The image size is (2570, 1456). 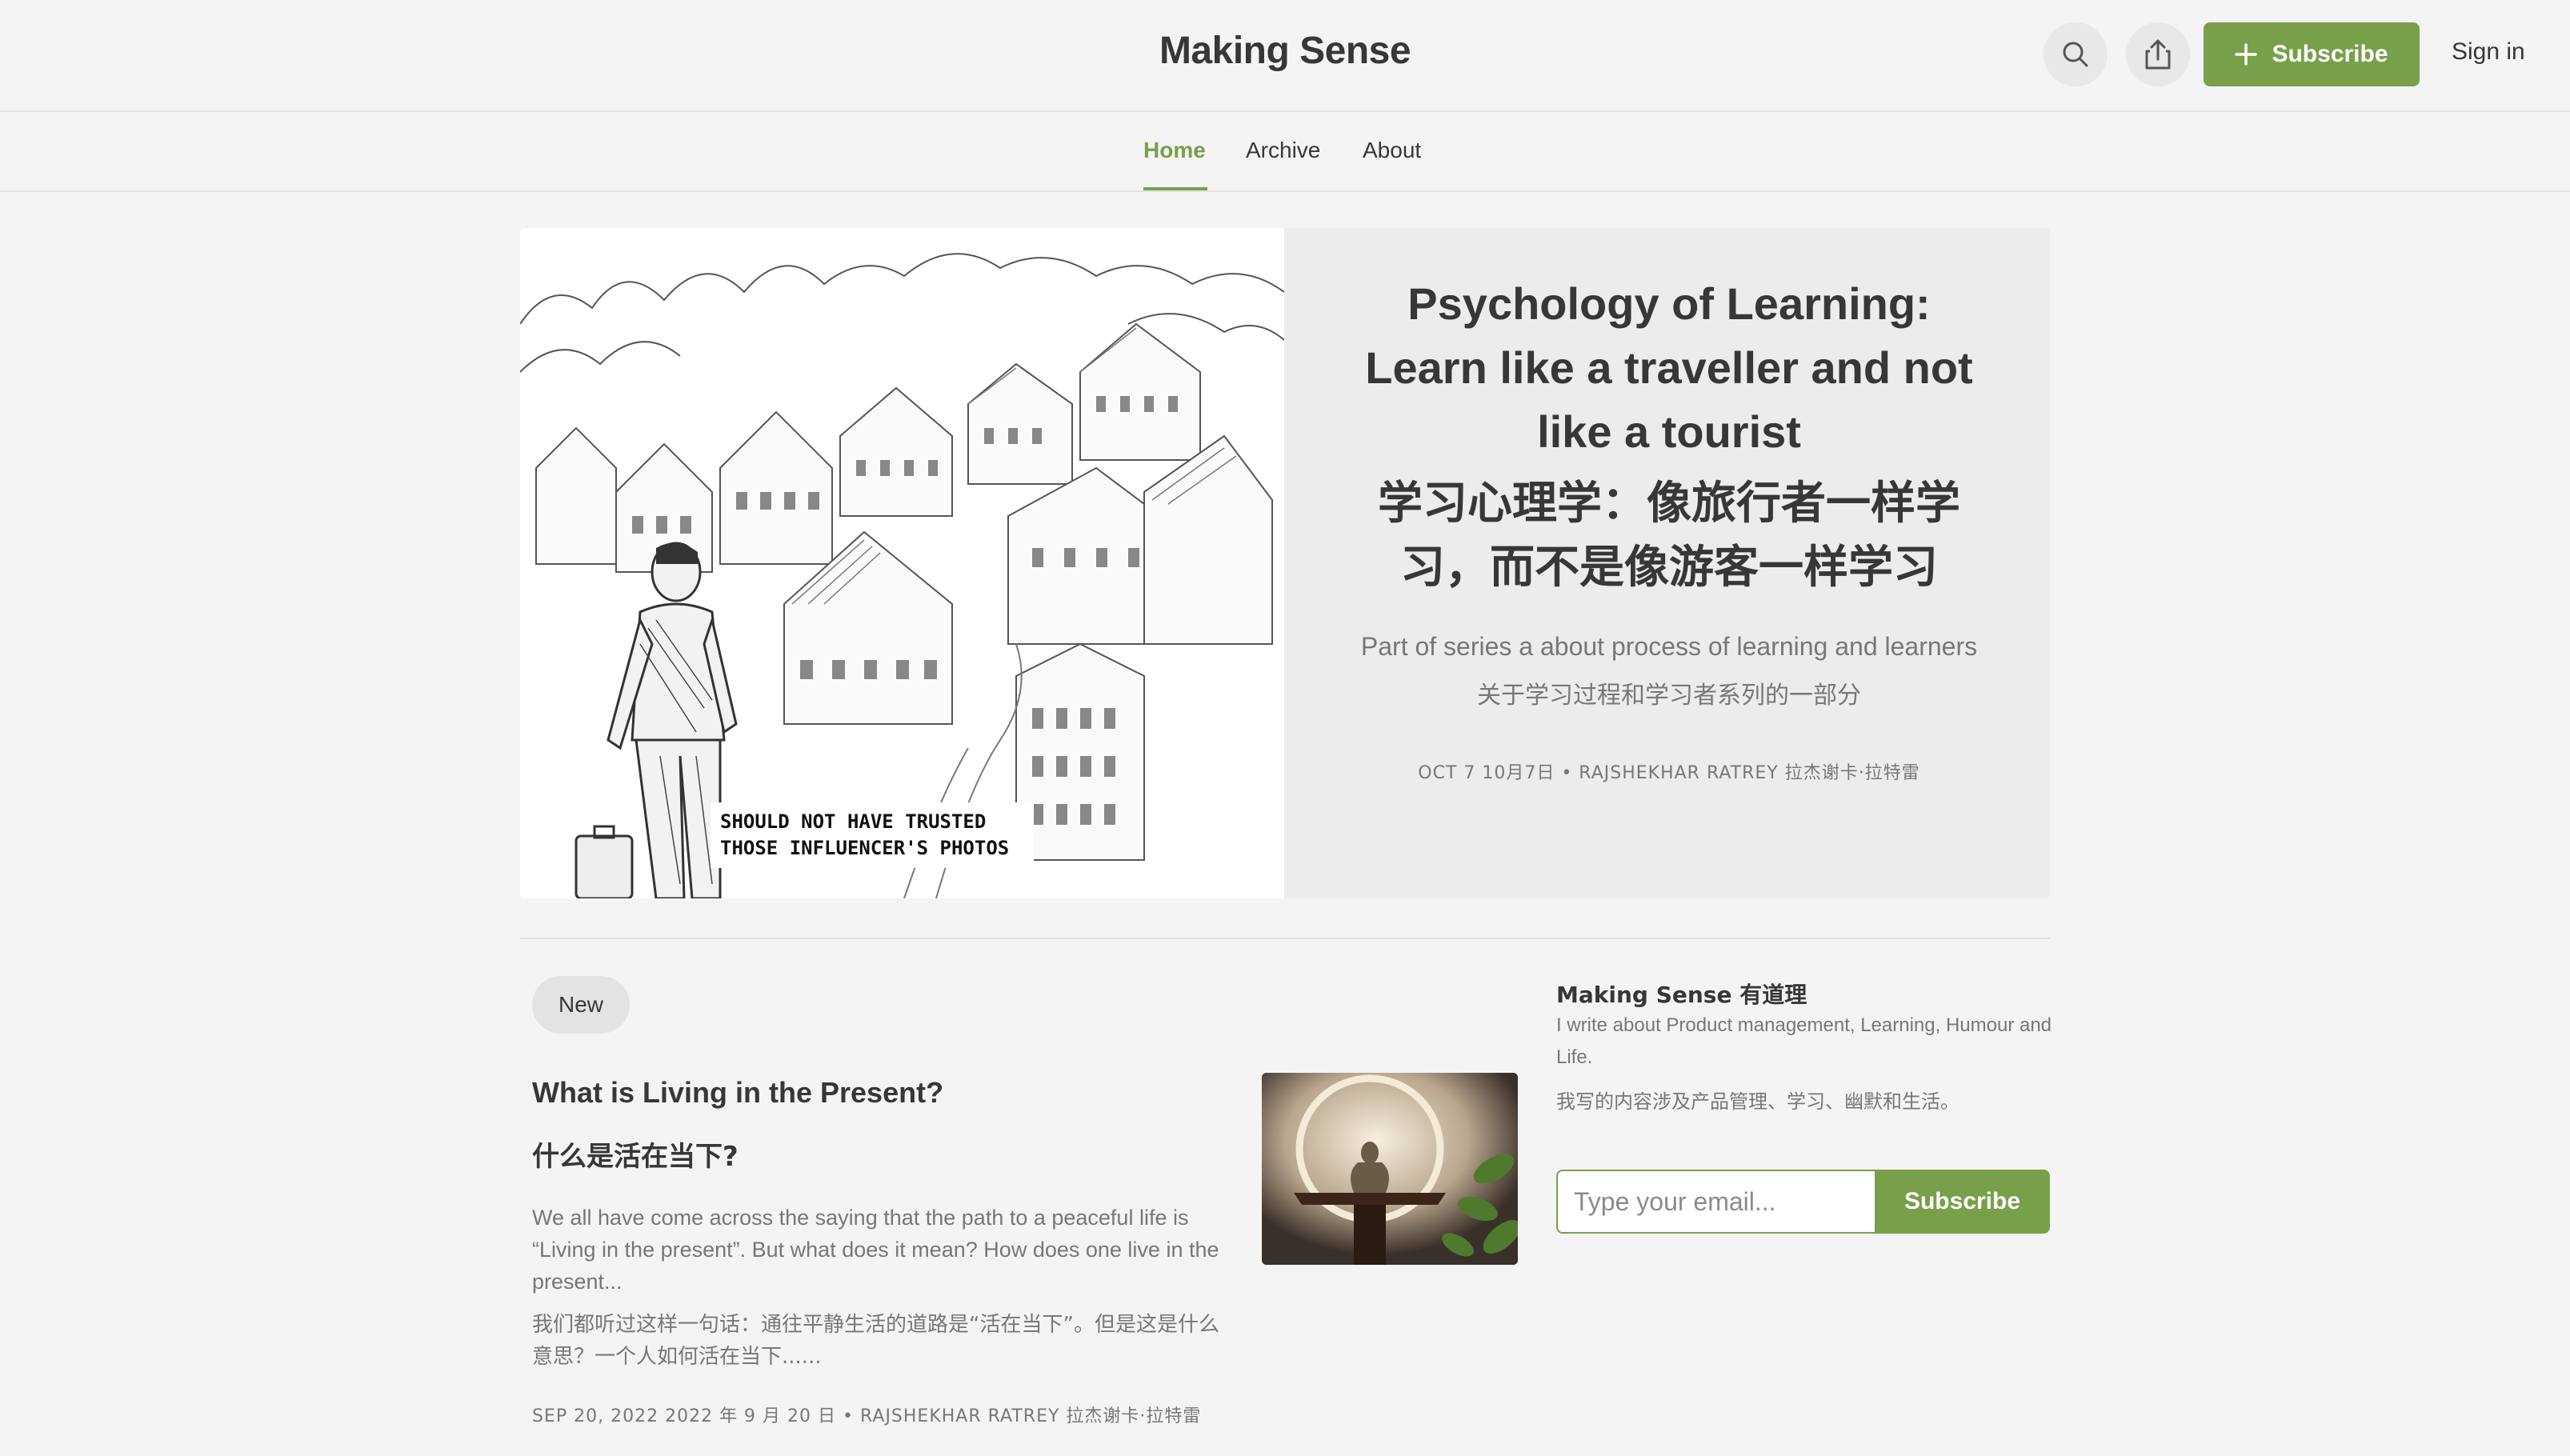 I want to click on plus-icon, so click(x=2246, y=54).